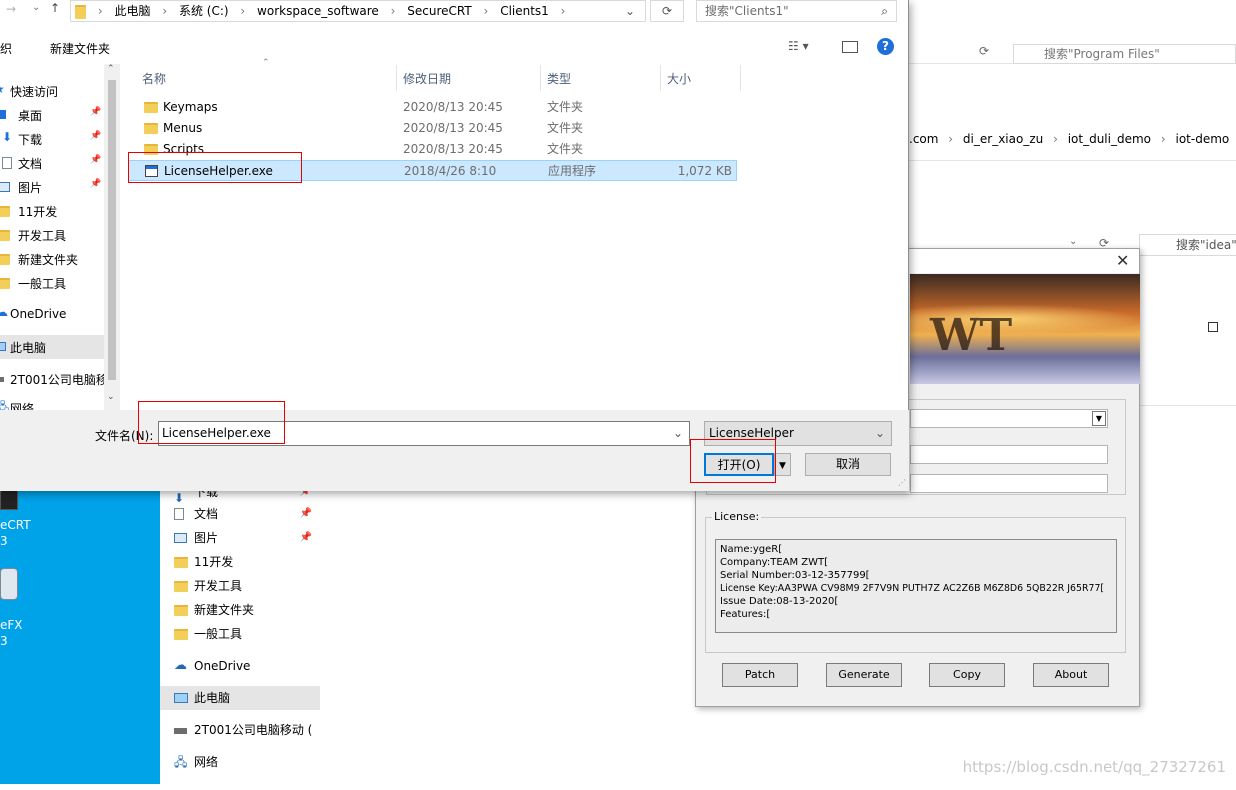  What do you see at coordinates (1109, 139) in the screenshot?
I see `crumb: iot_duli_demo` at bounding box center [1109, 139].